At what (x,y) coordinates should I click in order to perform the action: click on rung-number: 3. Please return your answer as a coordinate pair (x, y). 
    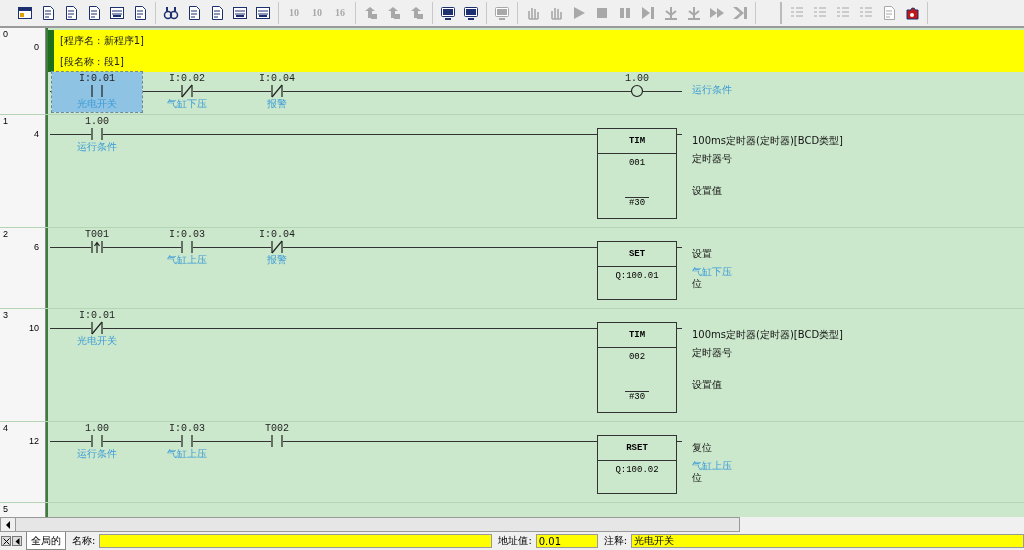
    Looking at the image, I should click on (5, 315).